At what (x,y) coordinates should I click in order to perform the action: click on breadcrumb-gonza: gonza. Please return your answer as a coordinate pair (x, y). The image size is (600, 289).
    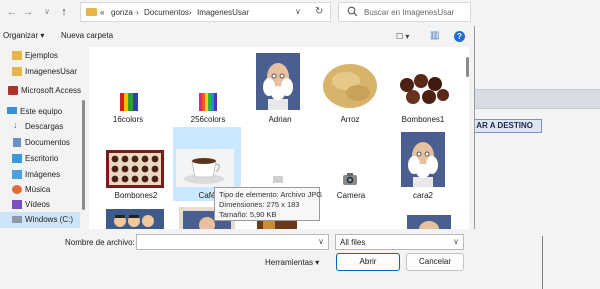
    Looking at the image, I should click on (122, 12).